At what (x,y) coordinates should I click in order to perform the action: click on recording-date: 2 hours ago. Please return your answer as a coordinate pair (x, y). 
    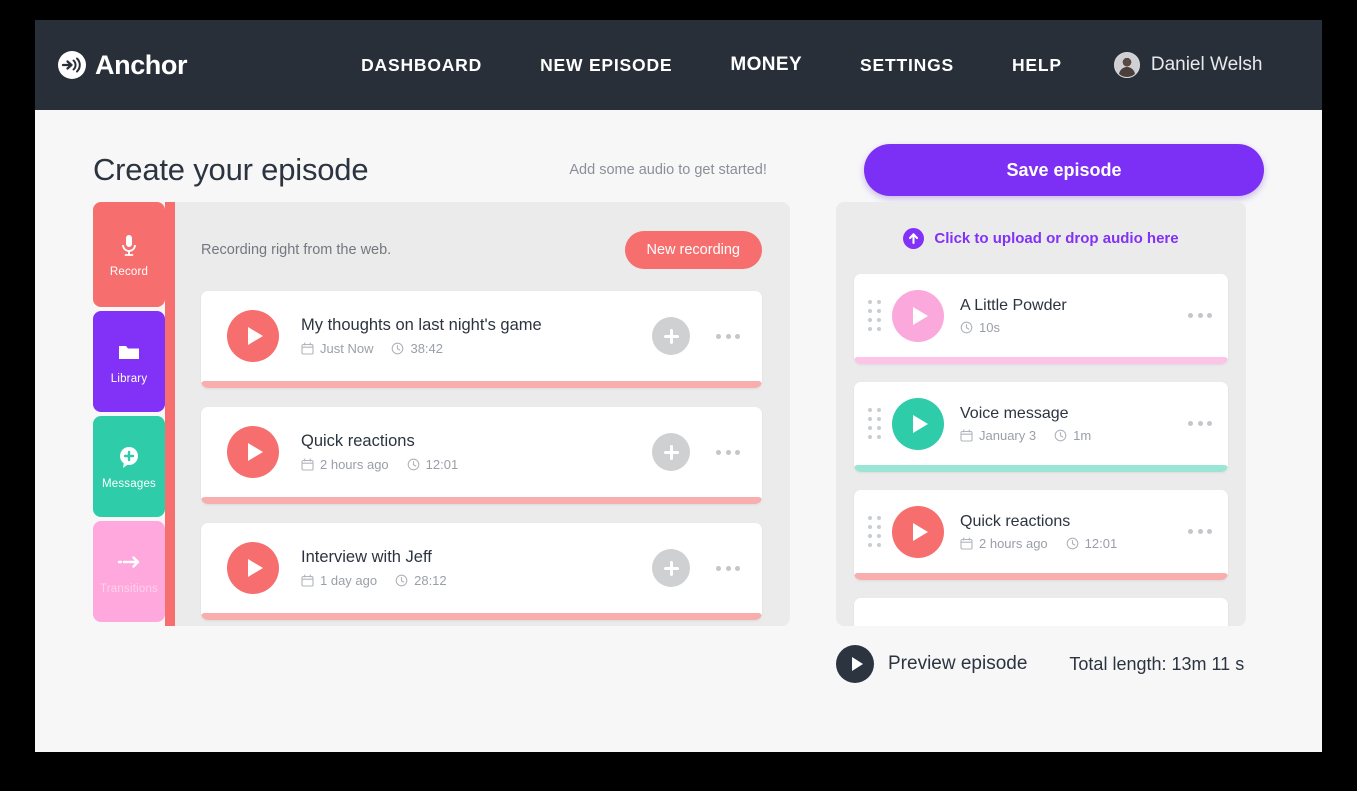
    Looking at the image, I should click on (354, 464).